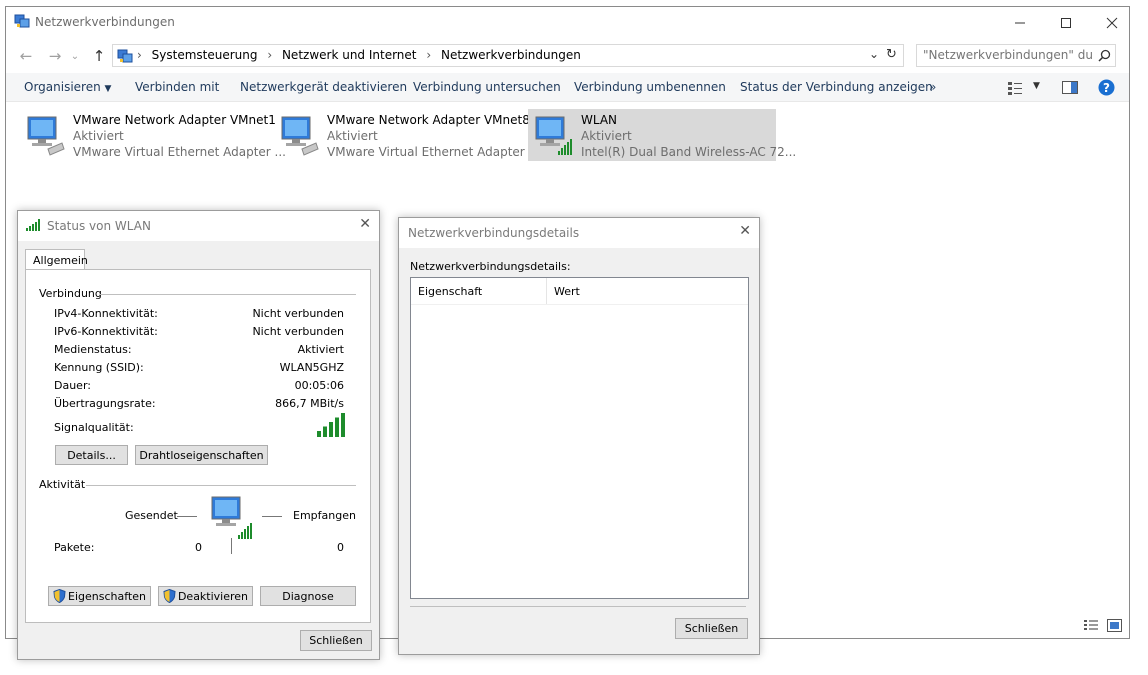 This screenshot has height=675, width=1148. Describe the element at coordinates (324, 515) in the screenshot. I see `received-label: Empfangen` at that location.